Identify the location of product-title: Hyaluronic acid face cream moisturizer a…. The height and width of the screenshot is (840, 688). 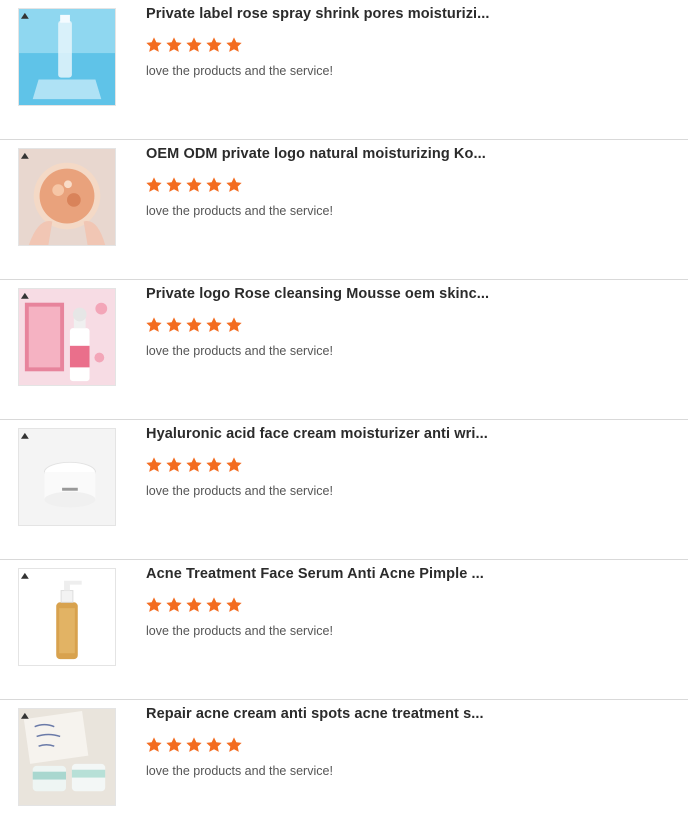
(318, 434).